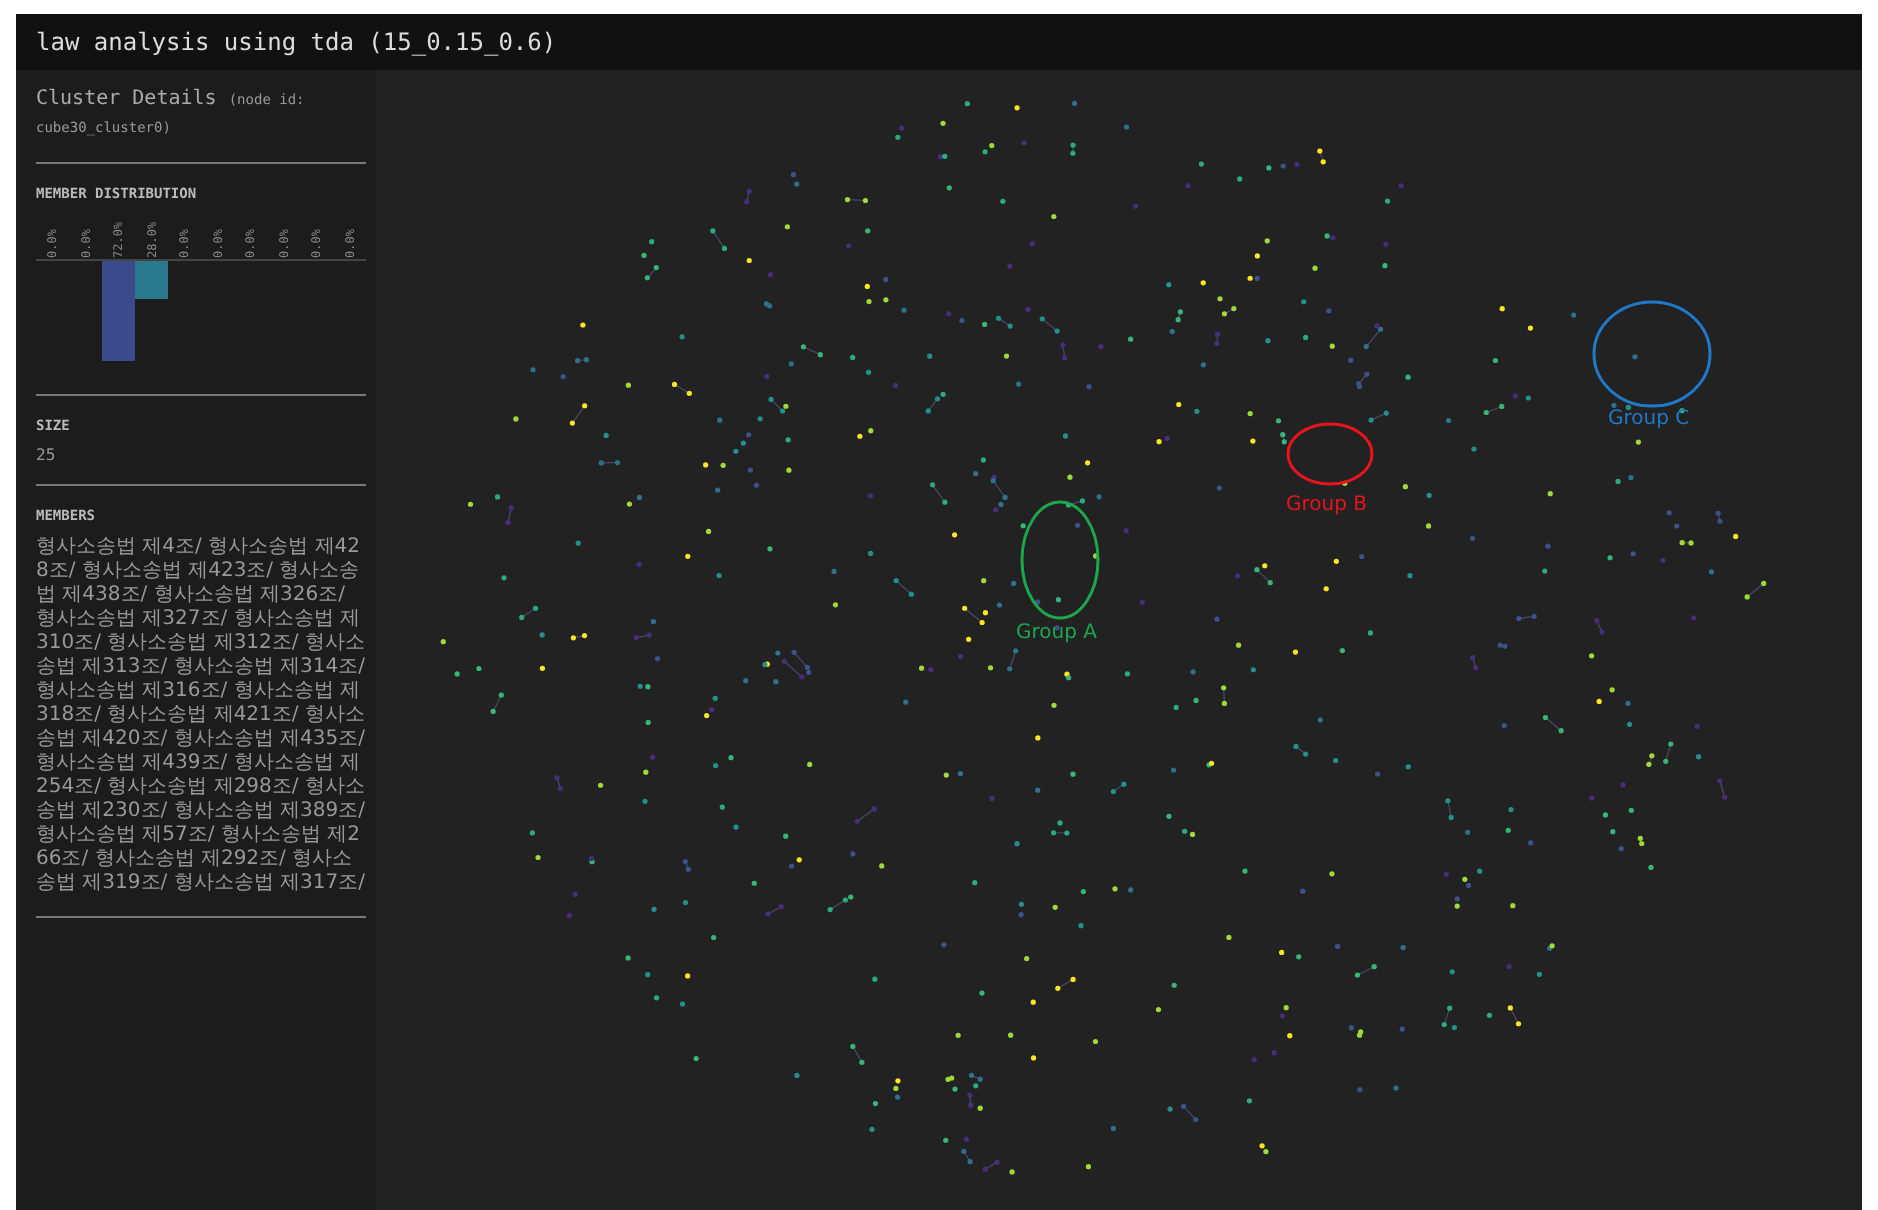 Image resolution: width=1878 pixels, height=1210 pixels. I want to click on members-list: 형사소송법 제4조/ 형사소송법 제428조/ 형사소송법 제423조/ 형사소송법 제438조/ 형사소송법 제326조/ 형사소송법 제327조/ 형사소송법 제310조/ 형사소송법 제312조/ 형사소송법 제313조/ 형사소송법 제314조/ 형사소송법 제316조/ 형사소송법 제318조/ 형사소송법 제421조/ 형사소송법 제420조/ 형사소송법 제435조/ 형사소송법 제439조/ 형사소송법 제254조/ 형사소송법 제298조/ 형사소송법 제230조/ 형사소송법 제389조/ 형사소송법 제57조/ 형사소송법 제266조/ 형사소송법 제292조/ 형사소송법 제319조/ 형사소송법 제317조/, so click(201, 716).